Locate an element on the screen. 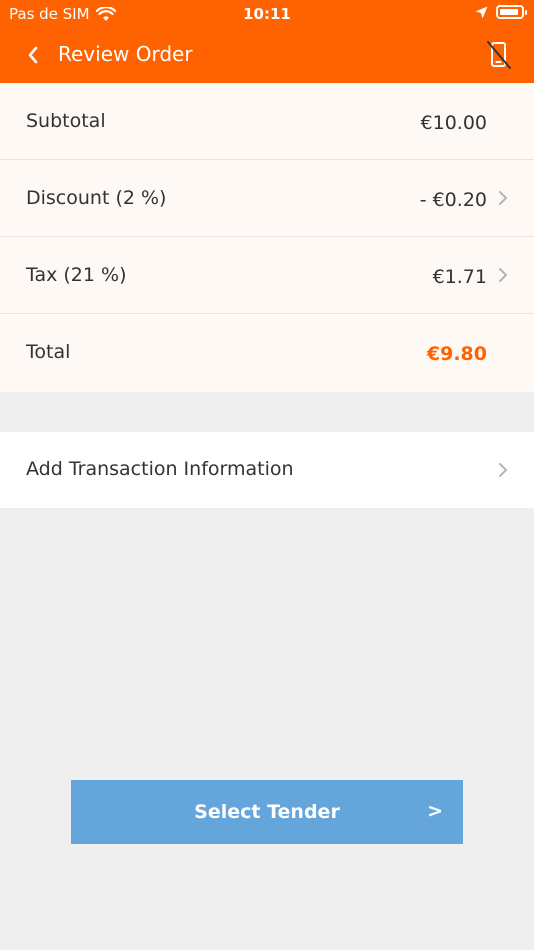 The height and width of the screenshot is (950, 534). summary-row-total: Total €9.80 is located at coordinates (267, 353).